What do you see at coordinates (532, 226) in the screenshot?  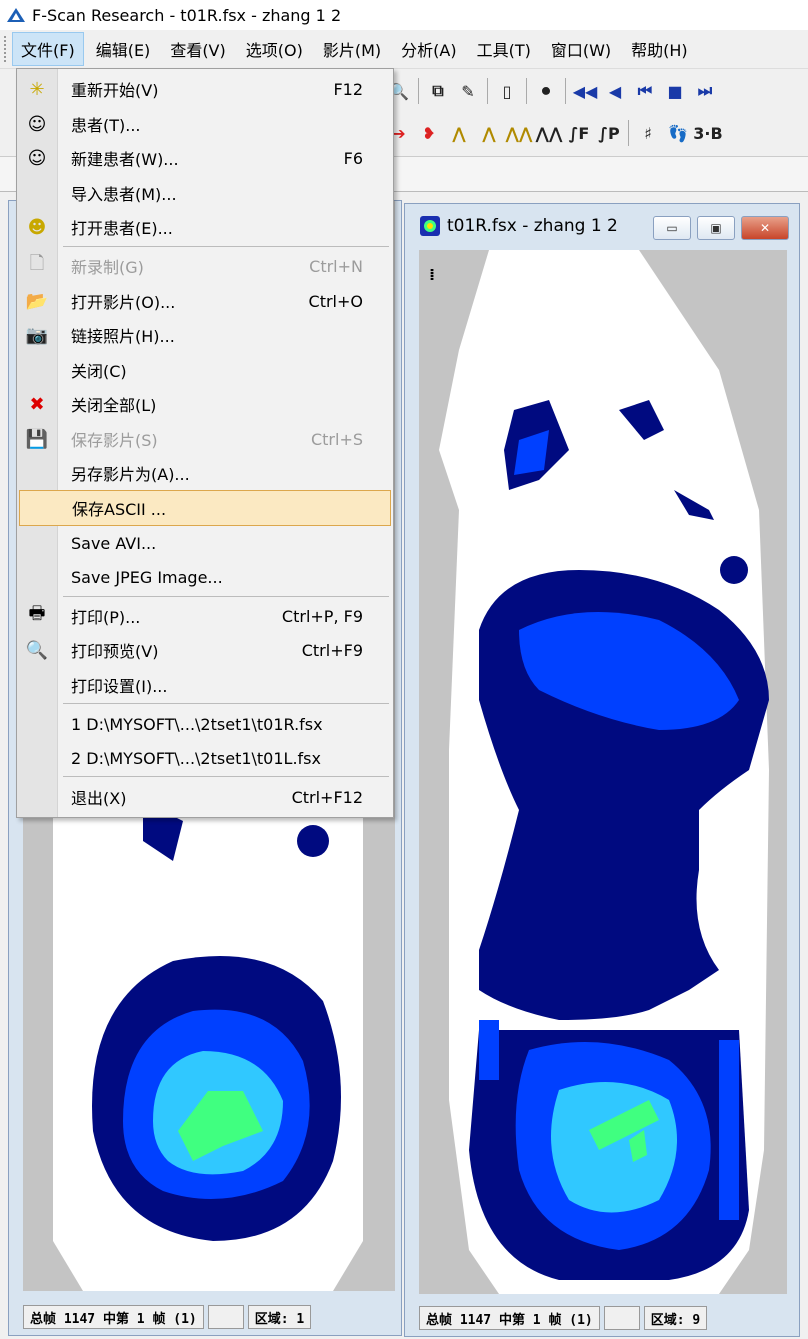 I see `right-window-title: t01R.fsx - zhang 1 2` at bounding box center [532, 226].